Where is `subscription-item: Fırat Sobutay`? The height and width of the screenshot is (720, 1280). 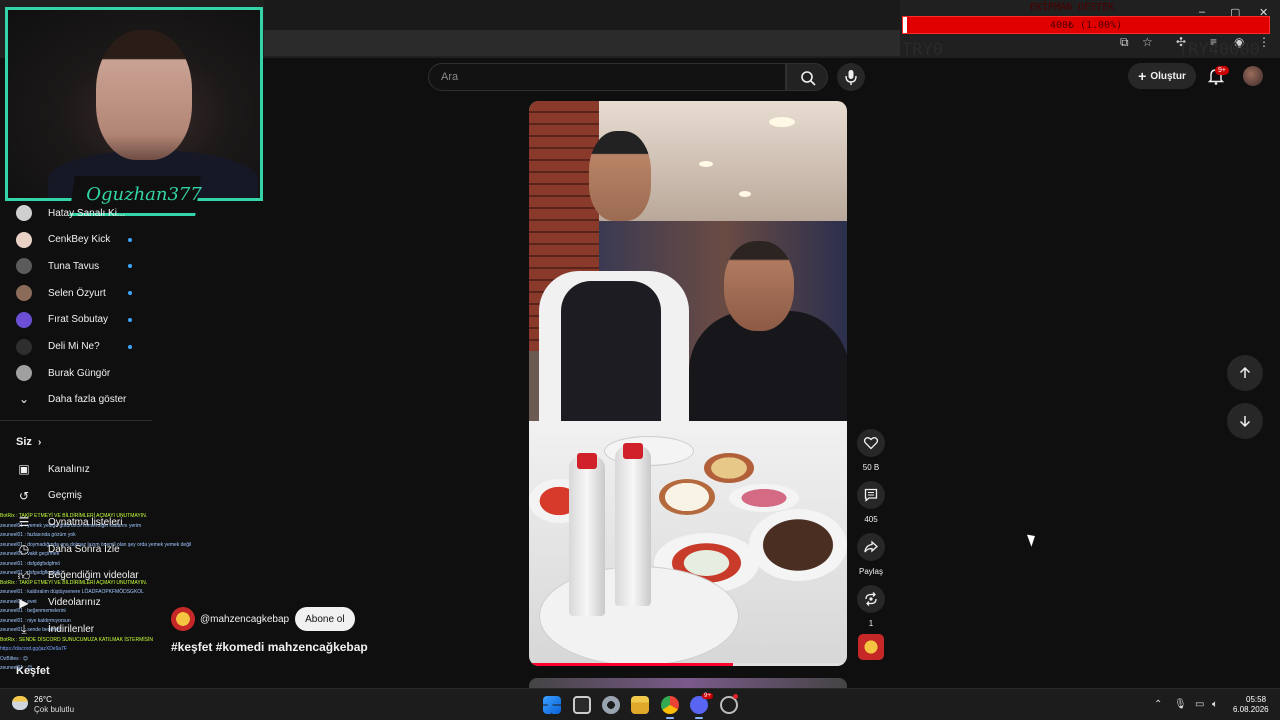
subscription-item: Fırat Sobutay is located at coordinates (80, 320).